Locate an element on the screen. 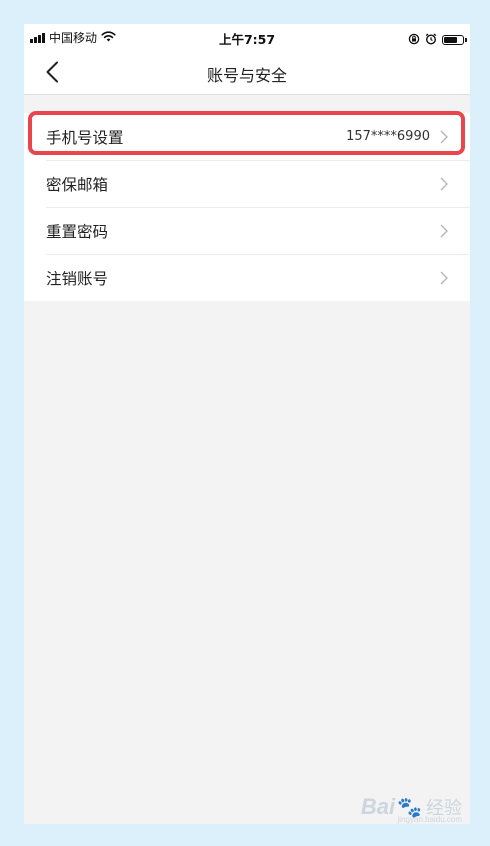  watermark-url: jingyan.baidu.com is located at coordinates (429, 819).